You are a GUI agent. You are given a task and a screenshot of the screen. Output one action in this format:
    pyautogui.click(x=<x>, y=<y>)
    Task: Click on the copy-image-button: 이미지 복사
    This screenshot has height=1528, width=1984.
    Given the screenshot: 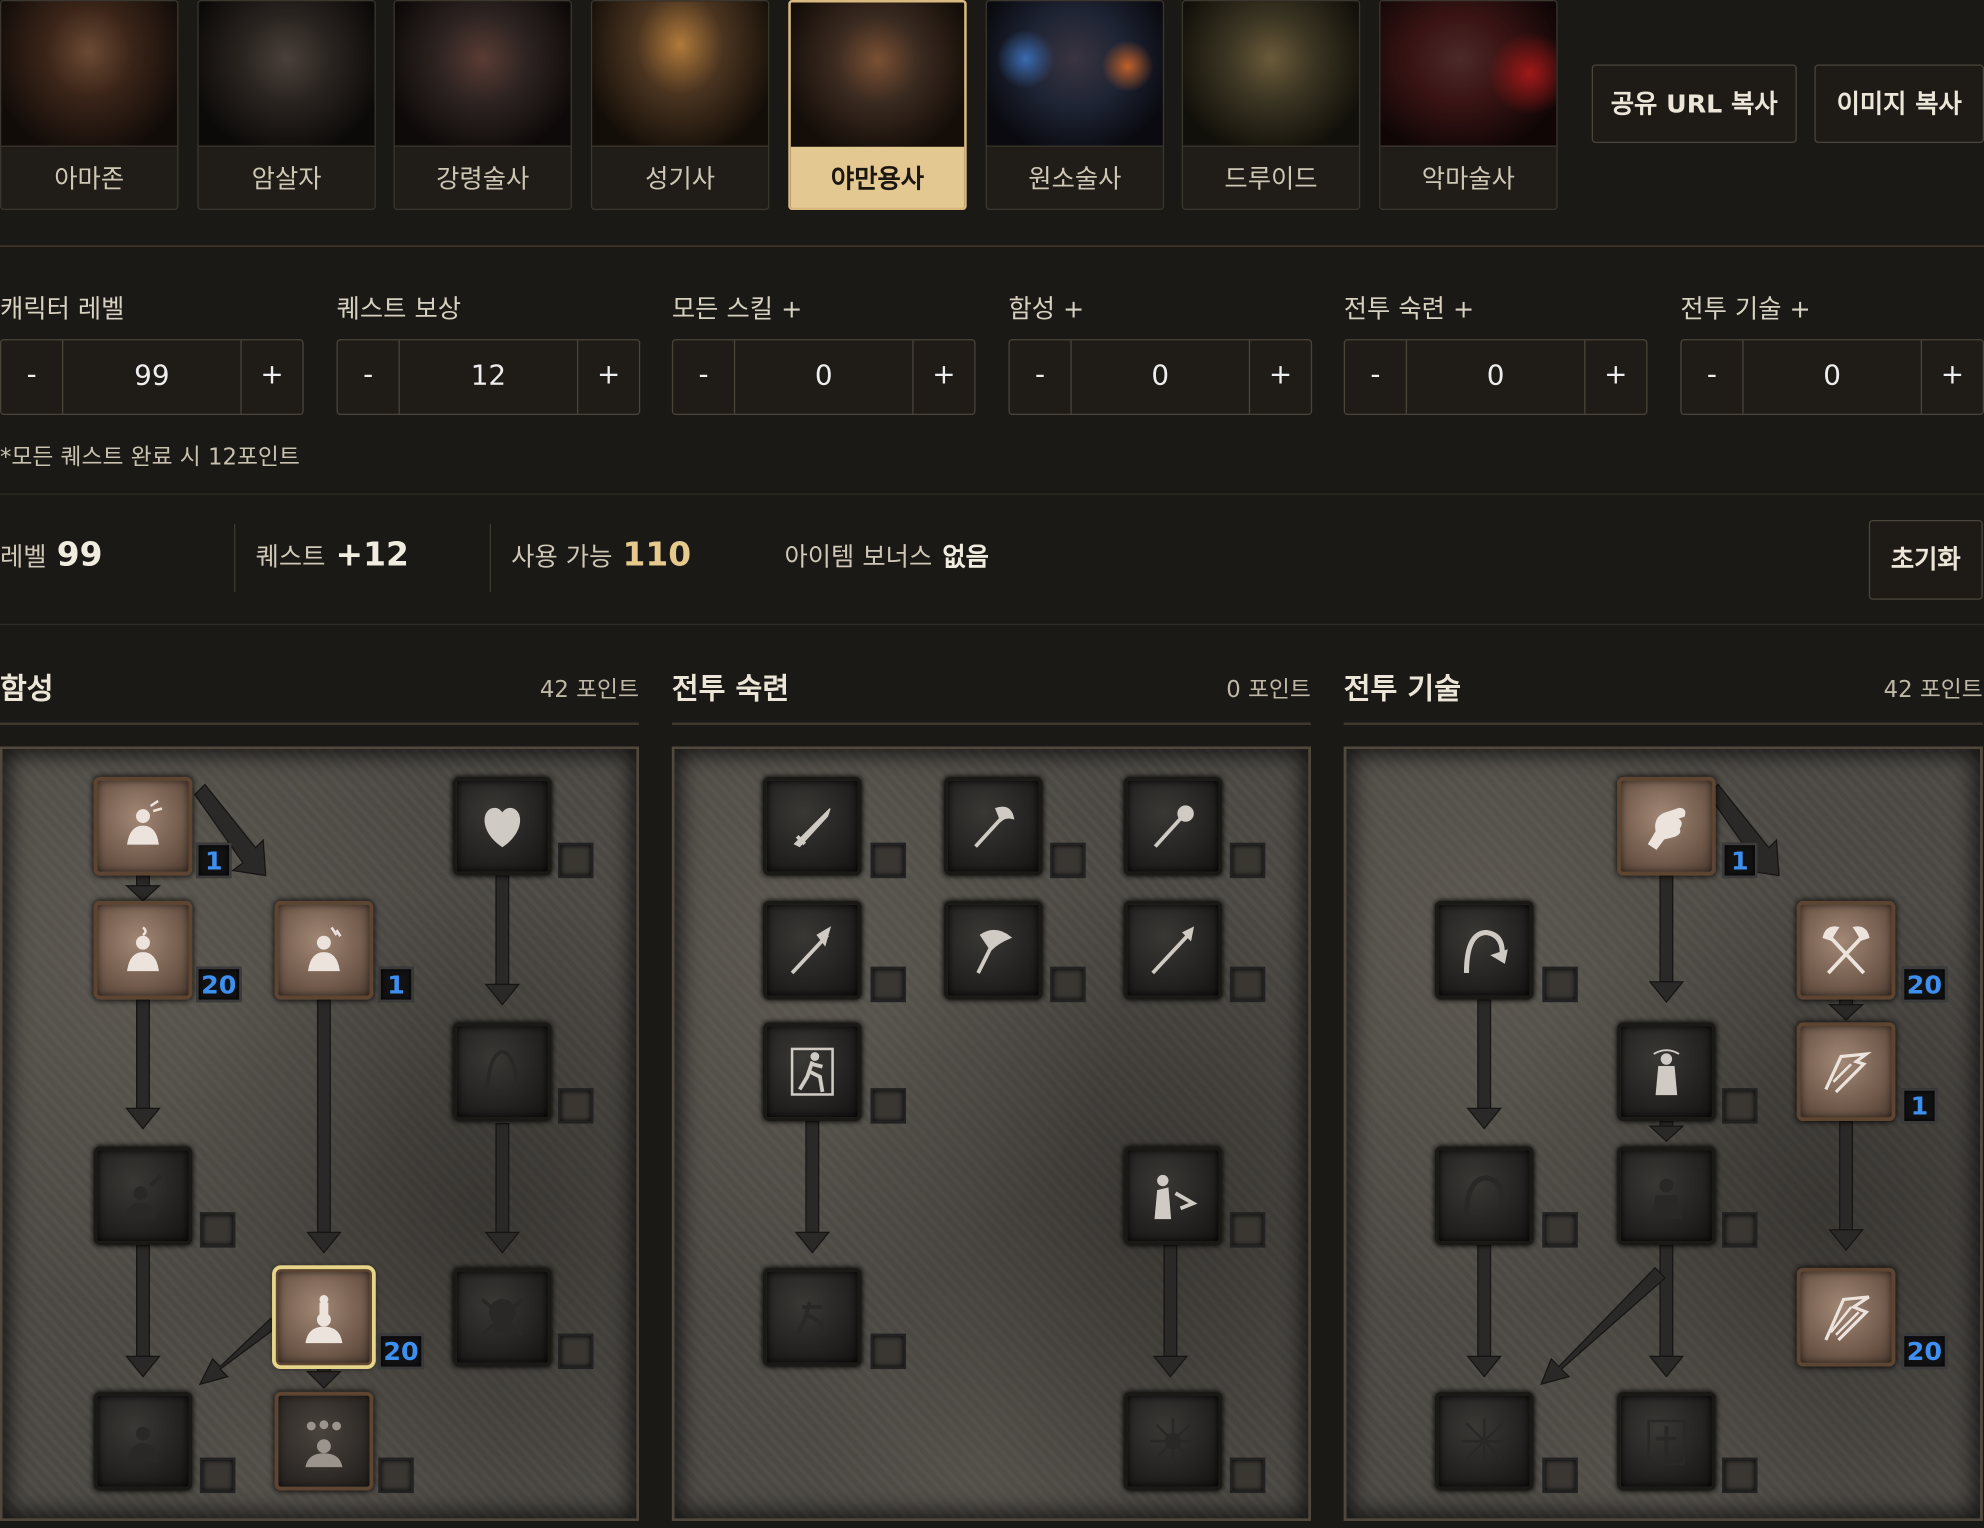 What is the action you would take?
    pyautogui.click(x=1899, y=103)
    